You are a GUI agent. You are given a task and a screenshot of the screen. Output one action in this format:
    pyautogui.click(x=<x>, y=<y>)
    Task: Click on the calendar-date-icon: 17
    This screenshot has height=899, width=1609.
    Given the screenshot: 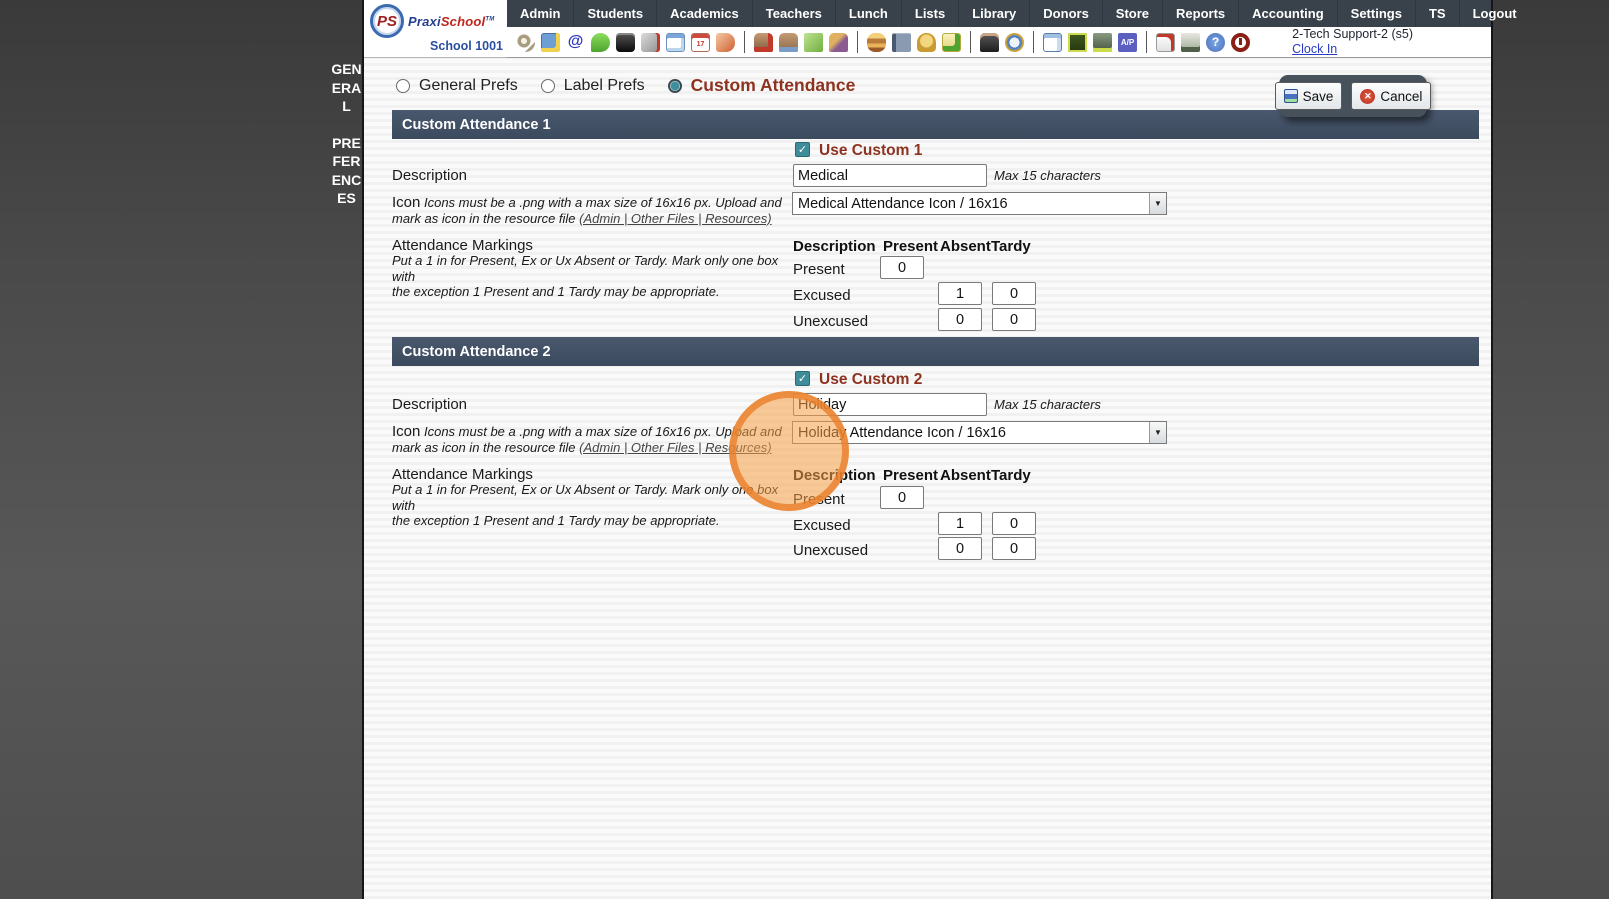 What is the action you would take?
    pyautogui.click(x=700, y=42)
    